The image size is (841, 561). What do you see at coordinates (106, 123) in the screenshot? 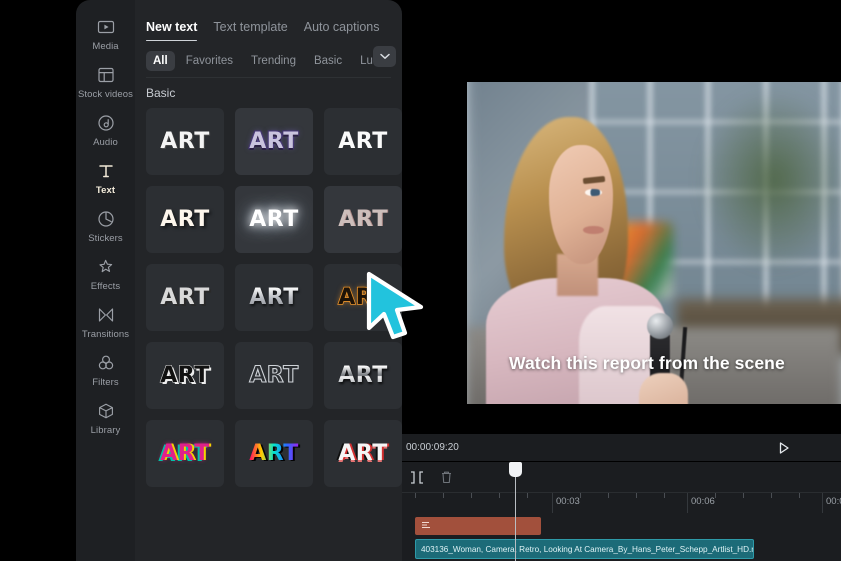
I see `audio-icon` at bounding box center [106, 123].